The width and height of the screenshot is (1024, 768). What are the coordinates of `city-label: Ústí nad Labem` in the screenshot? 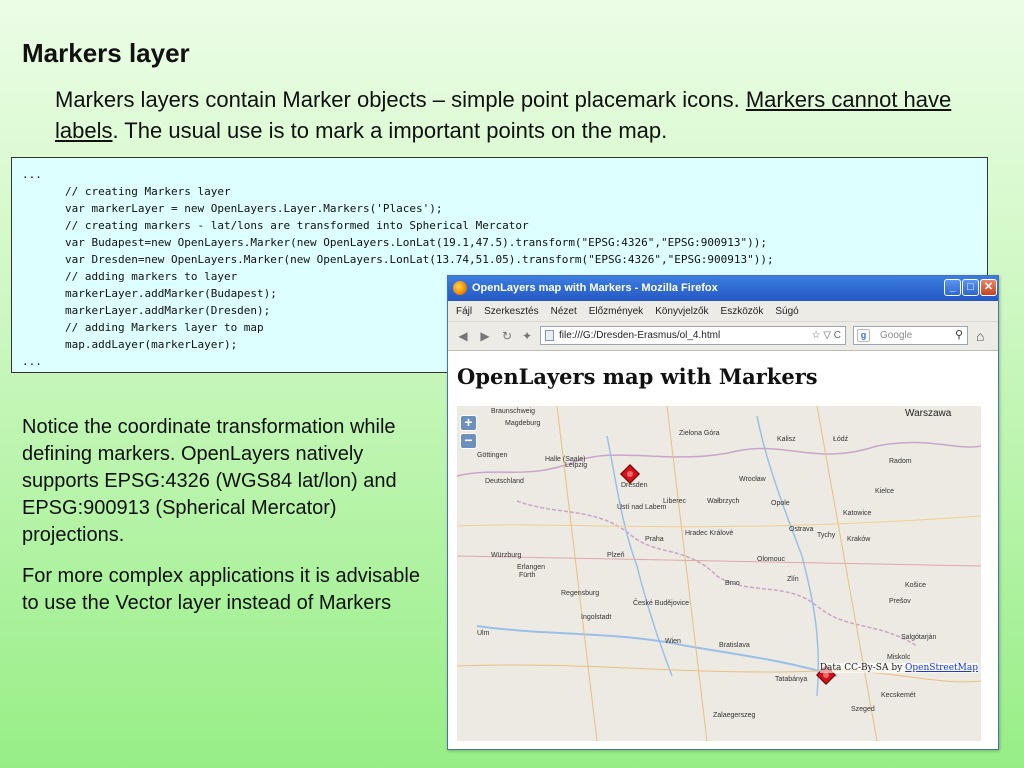 It's located at (642, 507).